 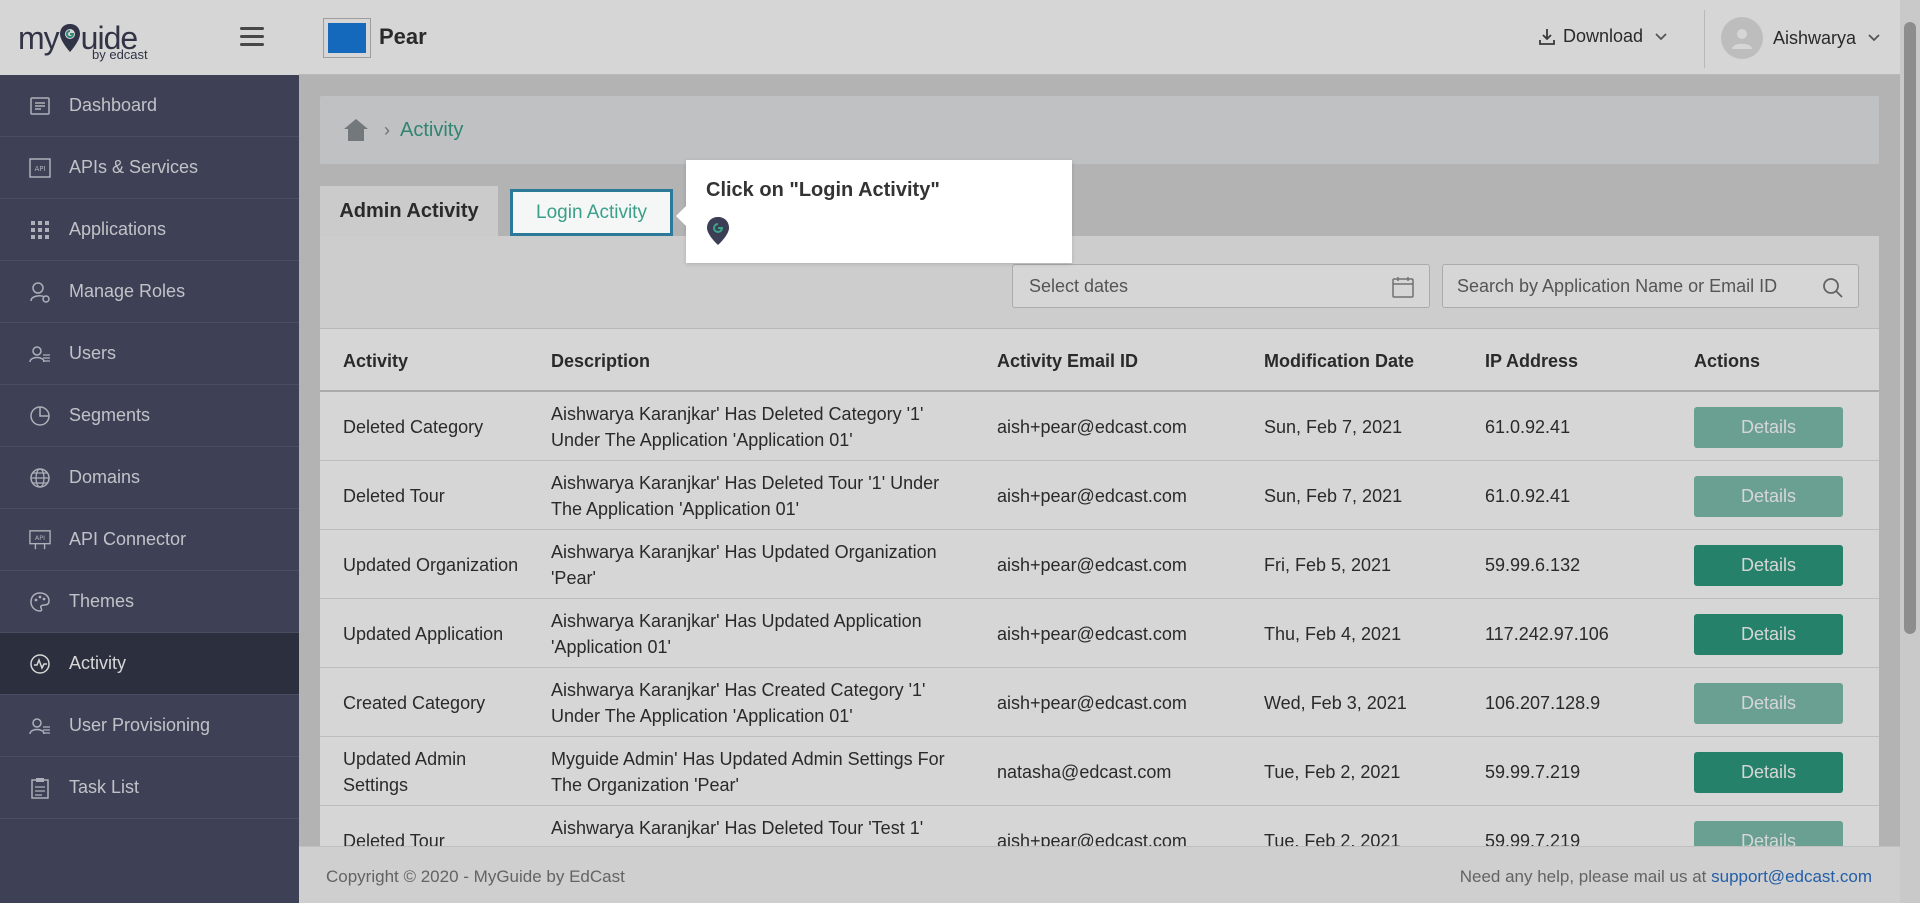 I want to click on activity-icon, so click(x=40, y=664).